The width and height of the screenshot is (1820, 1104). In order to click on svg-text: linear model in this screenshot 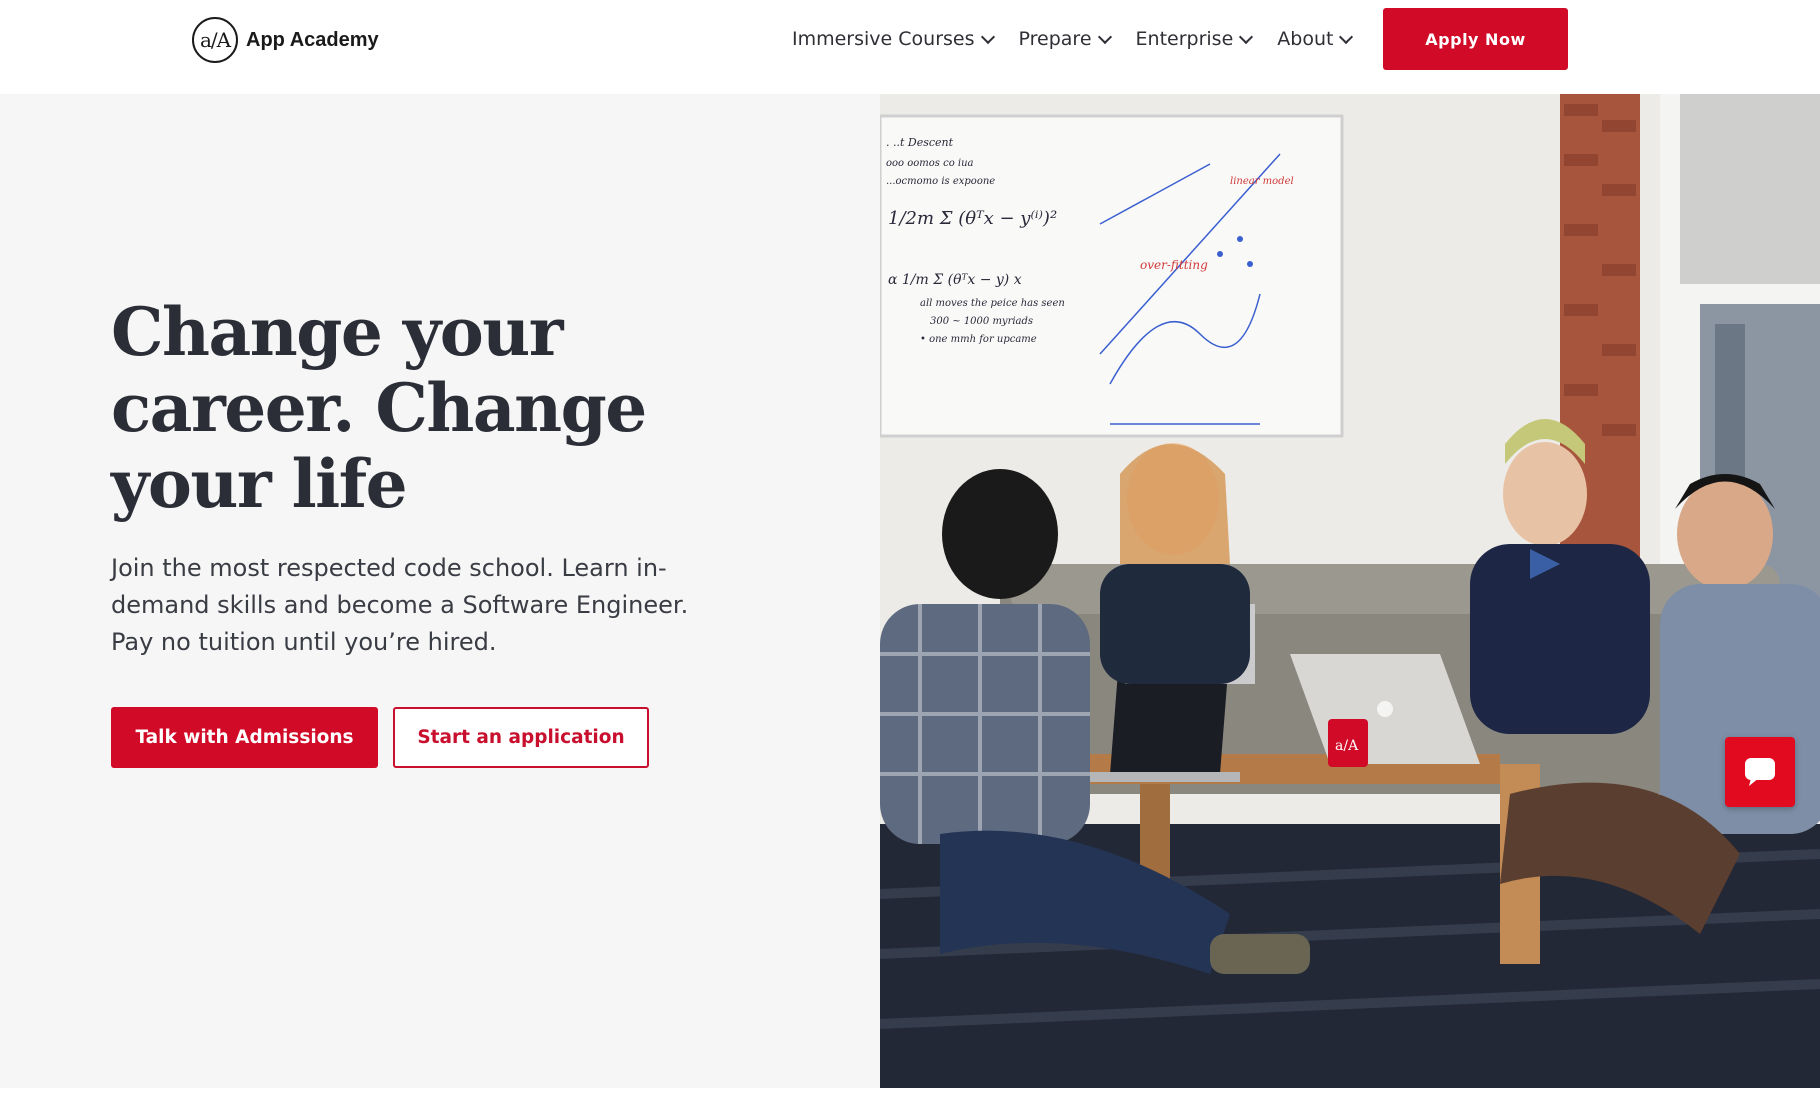, I will do `click(1262, 181)`.